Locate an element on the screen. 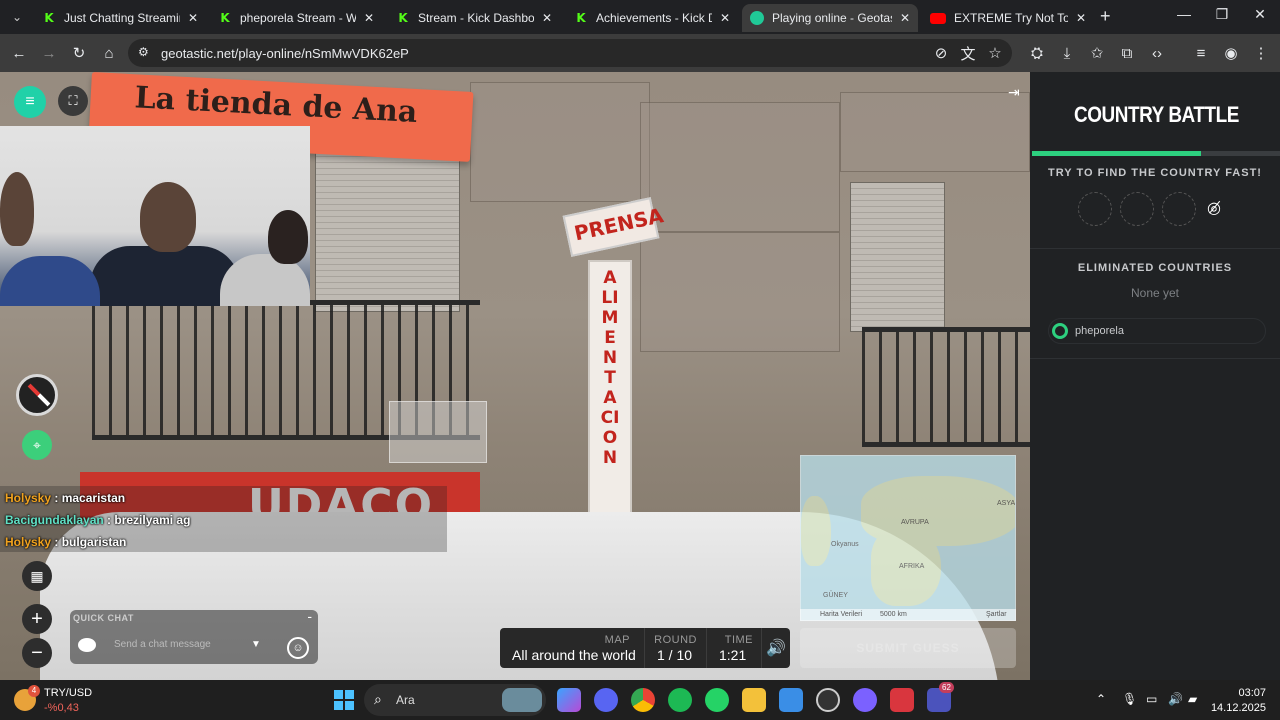 The width and height of the screenshot is (1280, 720). camera-off-icon: ⊘ is located at coordinates (941, 53).